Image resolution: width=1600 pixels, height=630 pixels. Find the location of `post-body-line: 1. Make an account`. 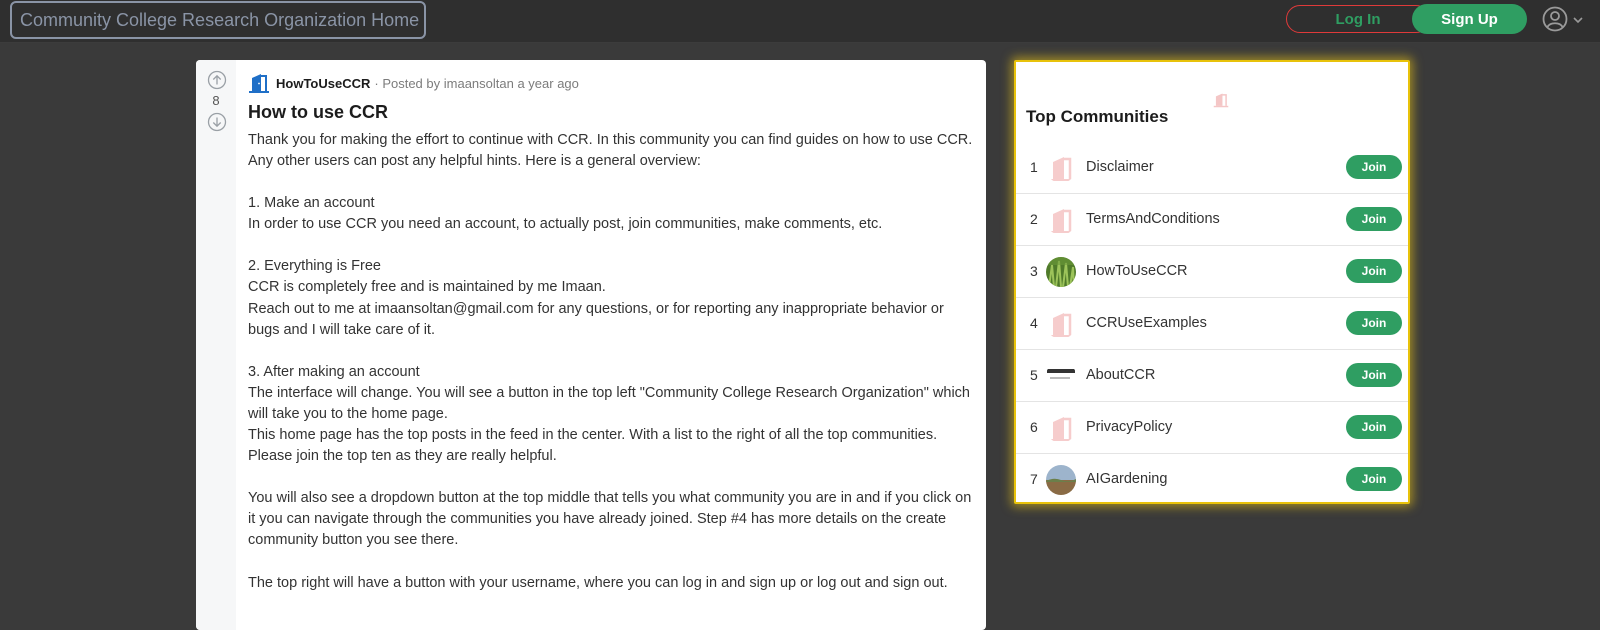

post-body-line: 1. Make an account is located at coordinates (311, 203).